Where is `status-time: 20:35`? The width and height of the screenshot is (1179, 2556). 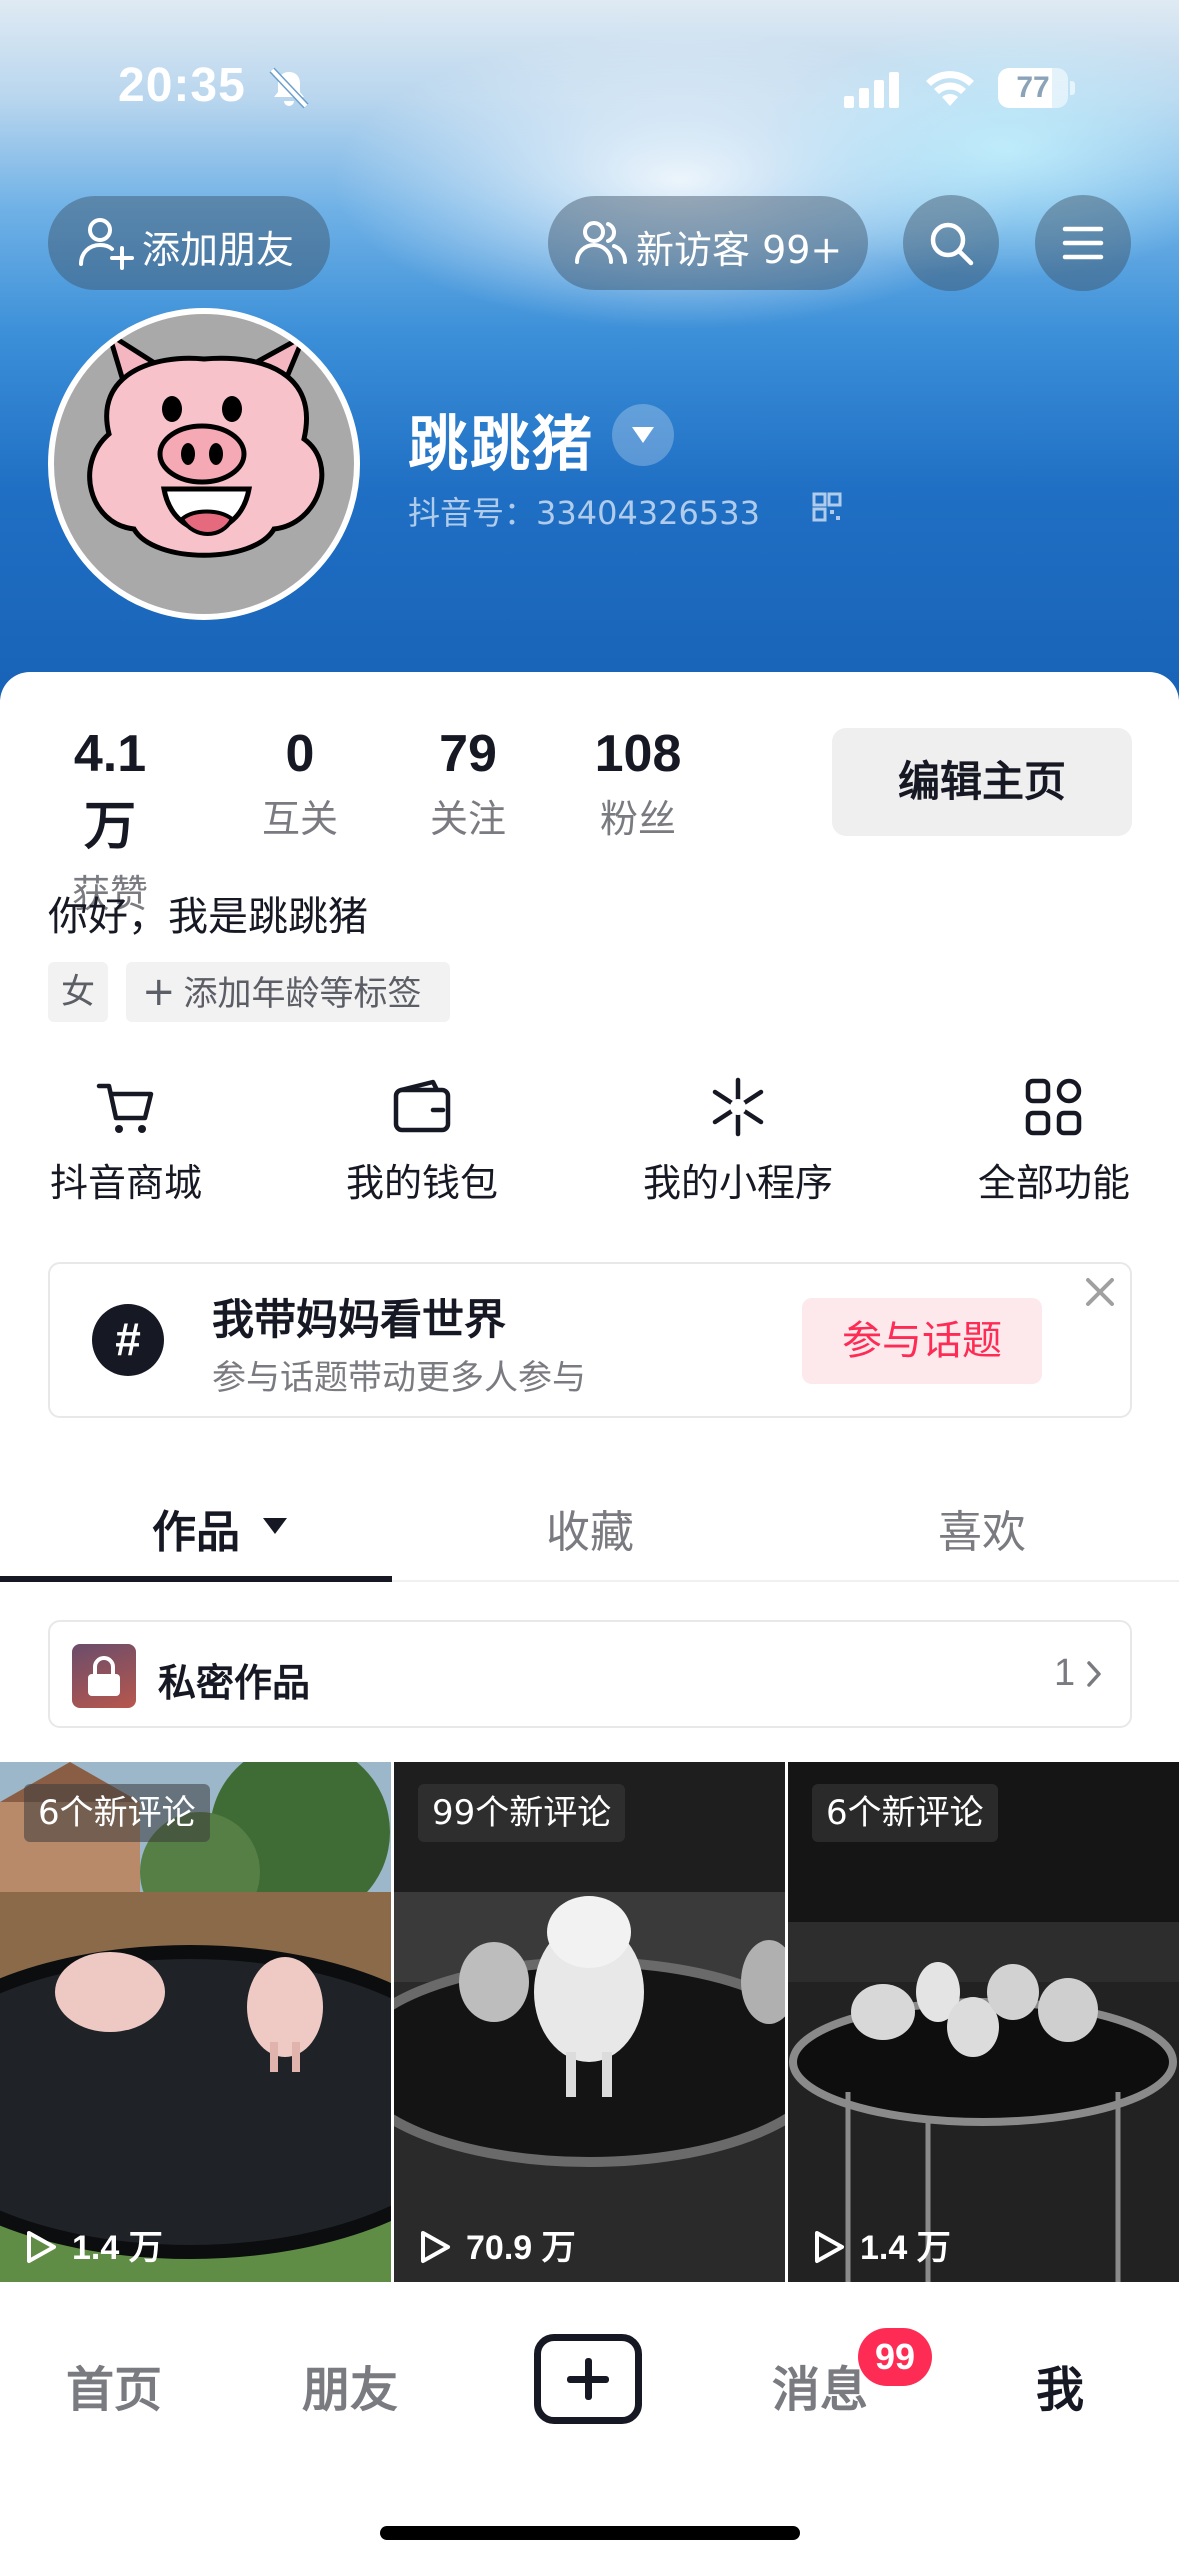
status-time: 20:35 is located at coordinates (182, 85).